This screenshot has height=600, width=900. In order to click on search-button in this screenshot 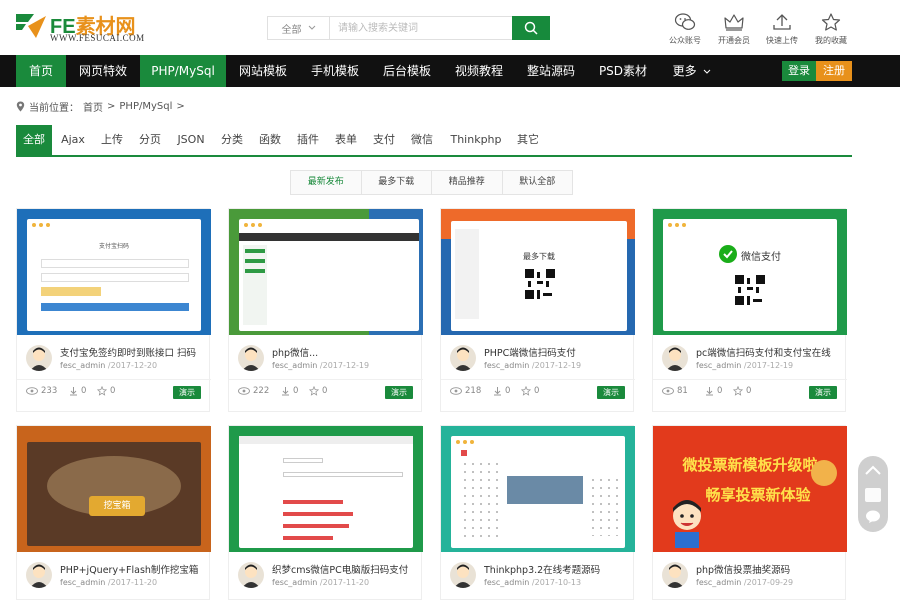, I will do `click(531, 28)`.